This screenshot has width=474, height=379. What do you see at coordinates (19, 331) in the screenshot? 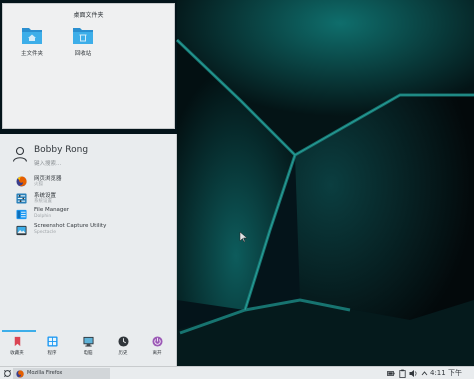
I see `active-tab-indicator` at bounding box center [19, 331].